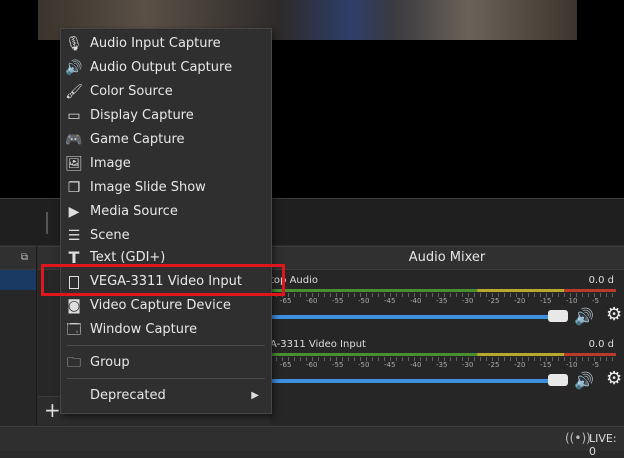 The image size is (624, 458). I want to click on menu-item-label: Image Slide Show, so click(148, 187).